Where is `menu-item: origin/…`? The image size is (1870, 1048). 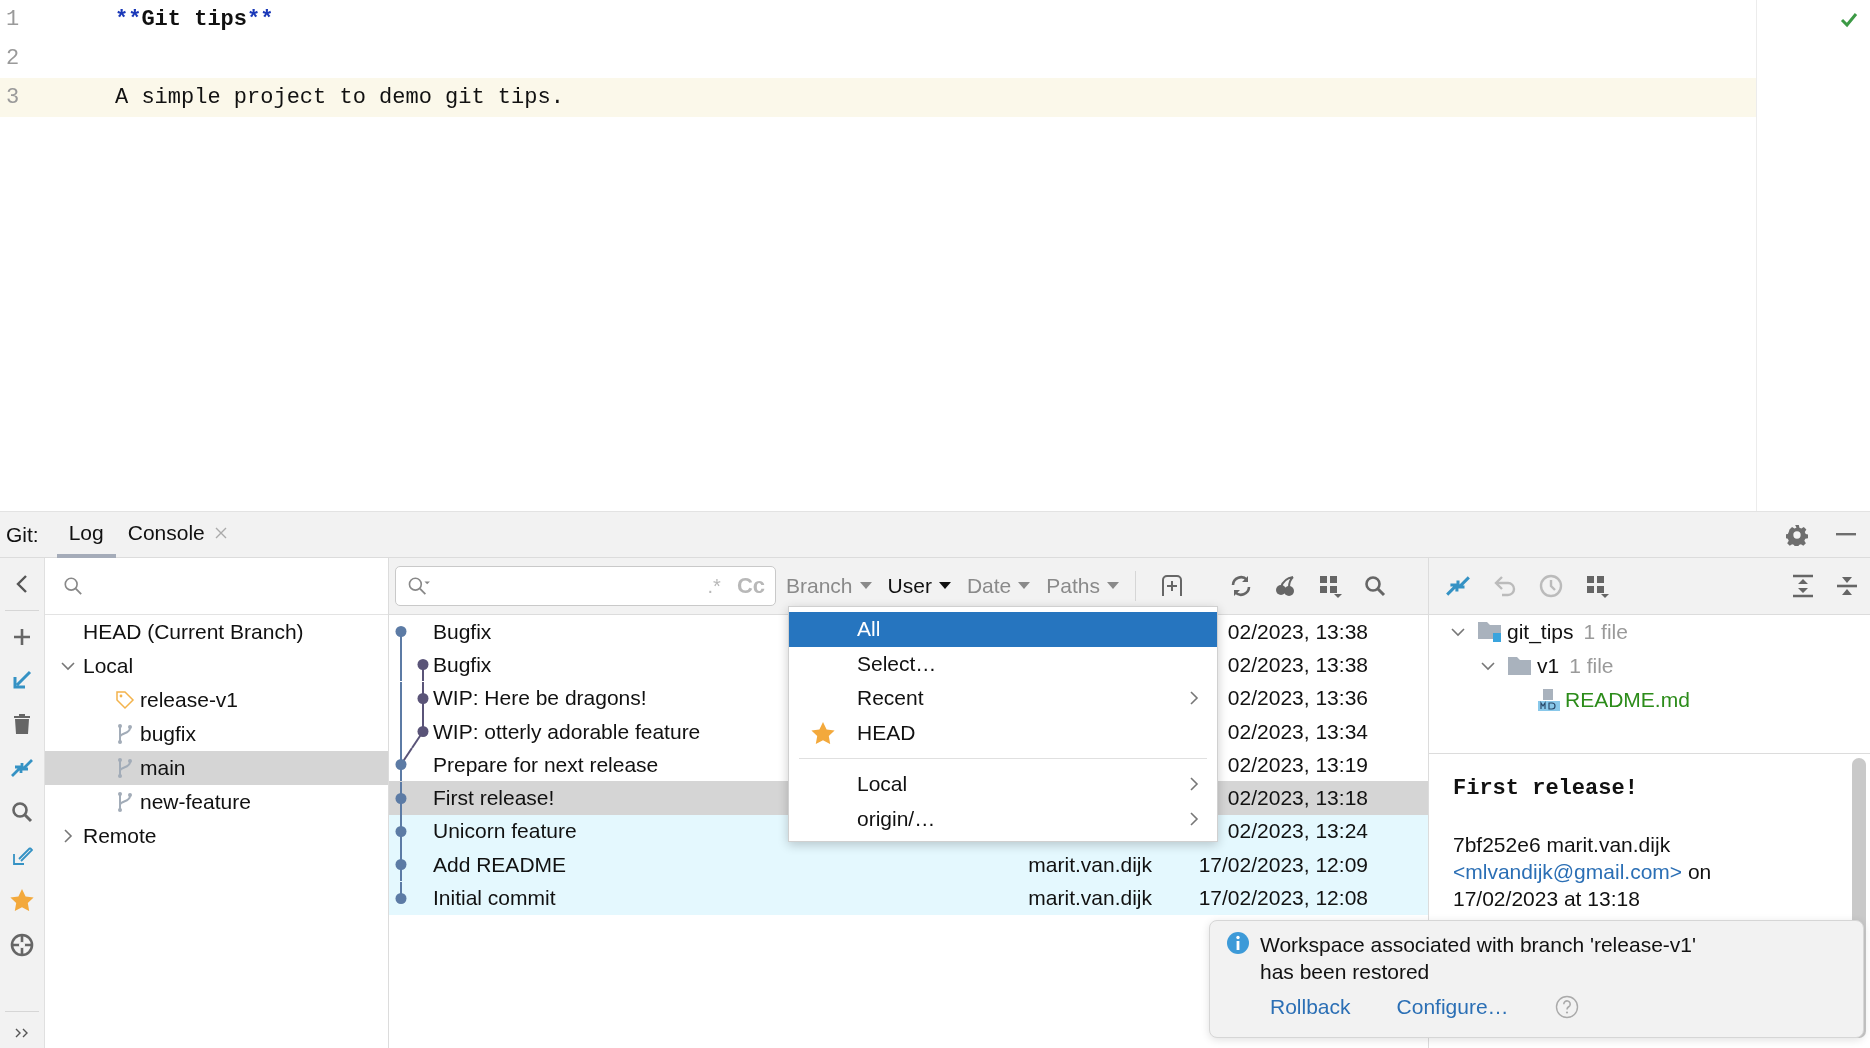 menu-item: origin/… is located at coordinates (1003, 818).